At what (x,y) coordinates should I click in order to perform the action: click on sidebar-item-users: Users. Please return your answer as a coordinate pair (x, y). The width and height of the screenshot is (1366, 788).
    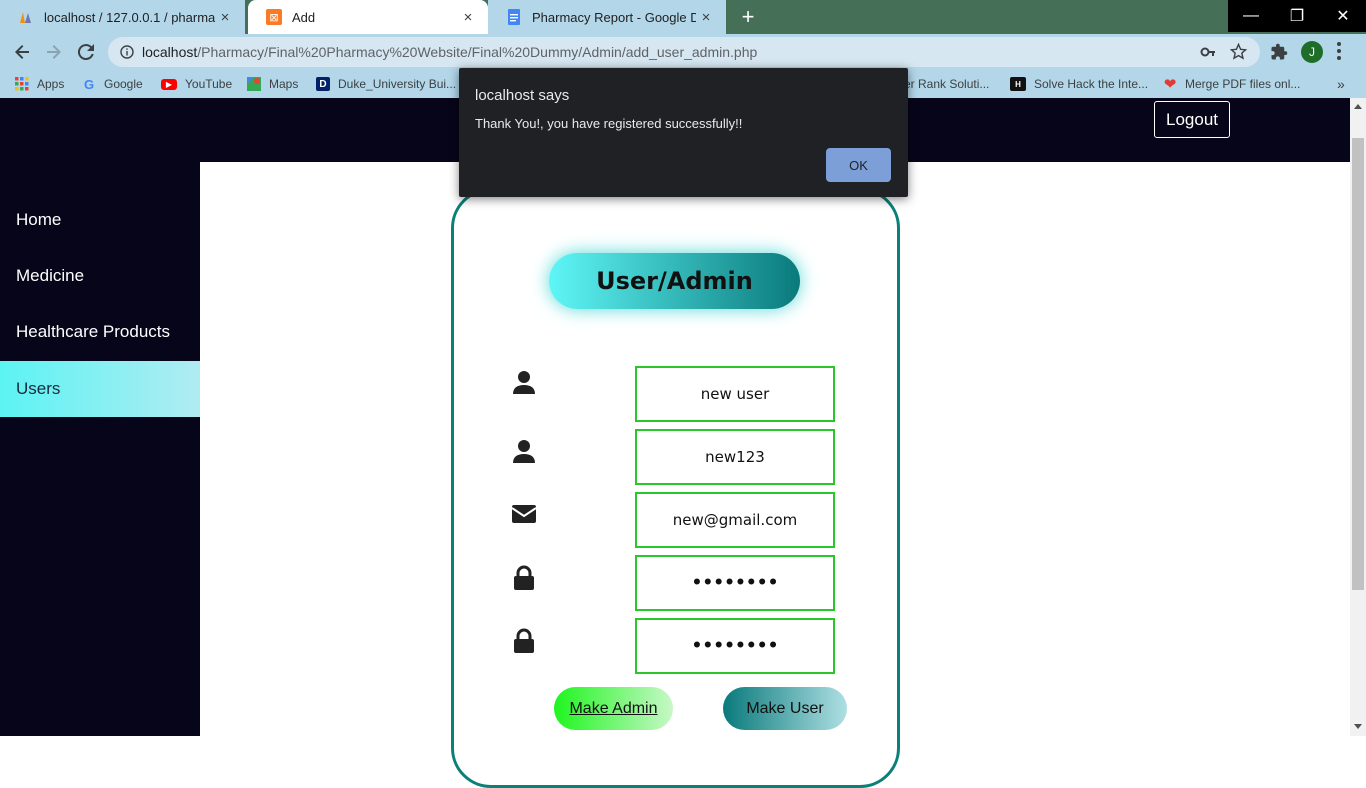
    Looking at the image, I should click on (100, 389).